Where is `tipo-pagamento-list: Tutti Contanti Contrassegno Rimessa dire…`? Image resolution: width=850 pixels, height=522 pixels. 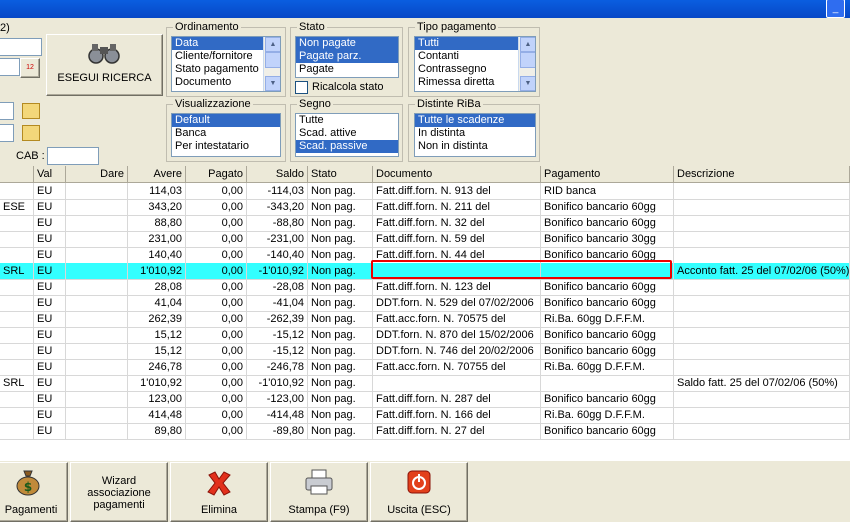 tipo-pagamento-list: Tutti Contanti Contrassegno Rimessa dire… is located at coordinates (475, 64).